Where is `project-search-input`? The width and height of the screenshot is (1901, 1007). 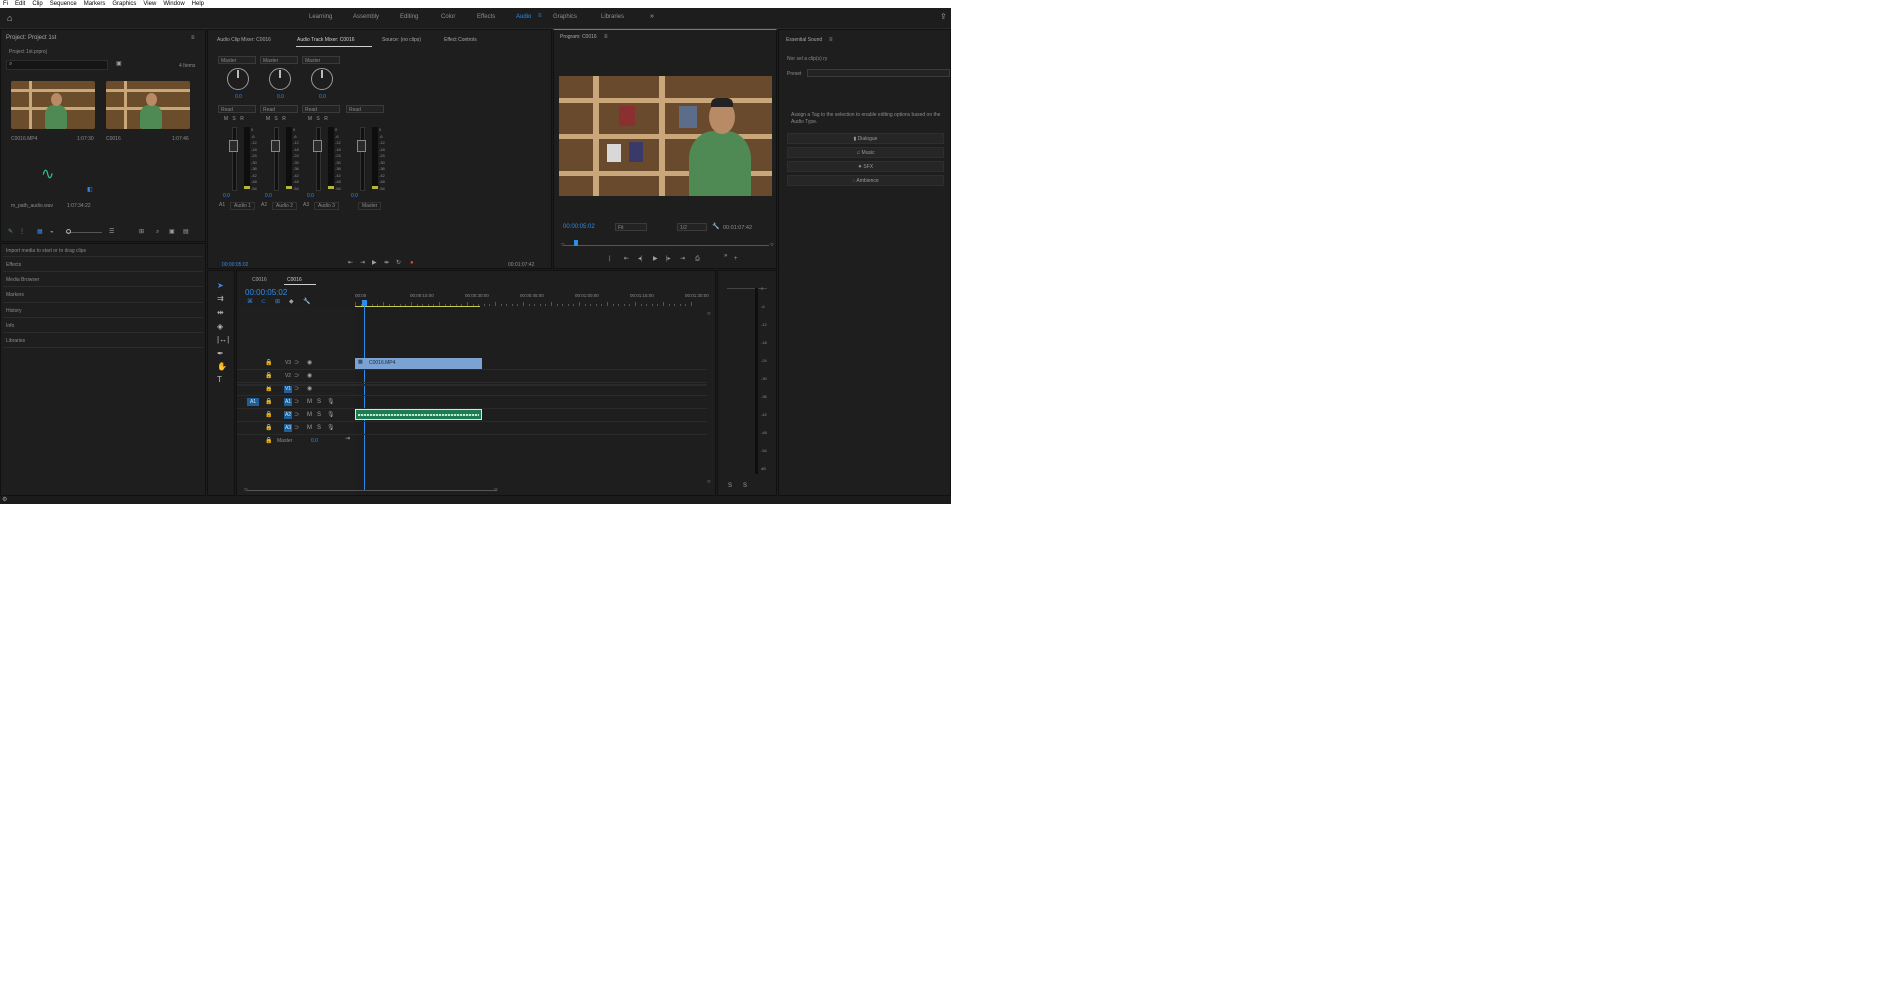
project-search-input is located at coordinates (57, 65).